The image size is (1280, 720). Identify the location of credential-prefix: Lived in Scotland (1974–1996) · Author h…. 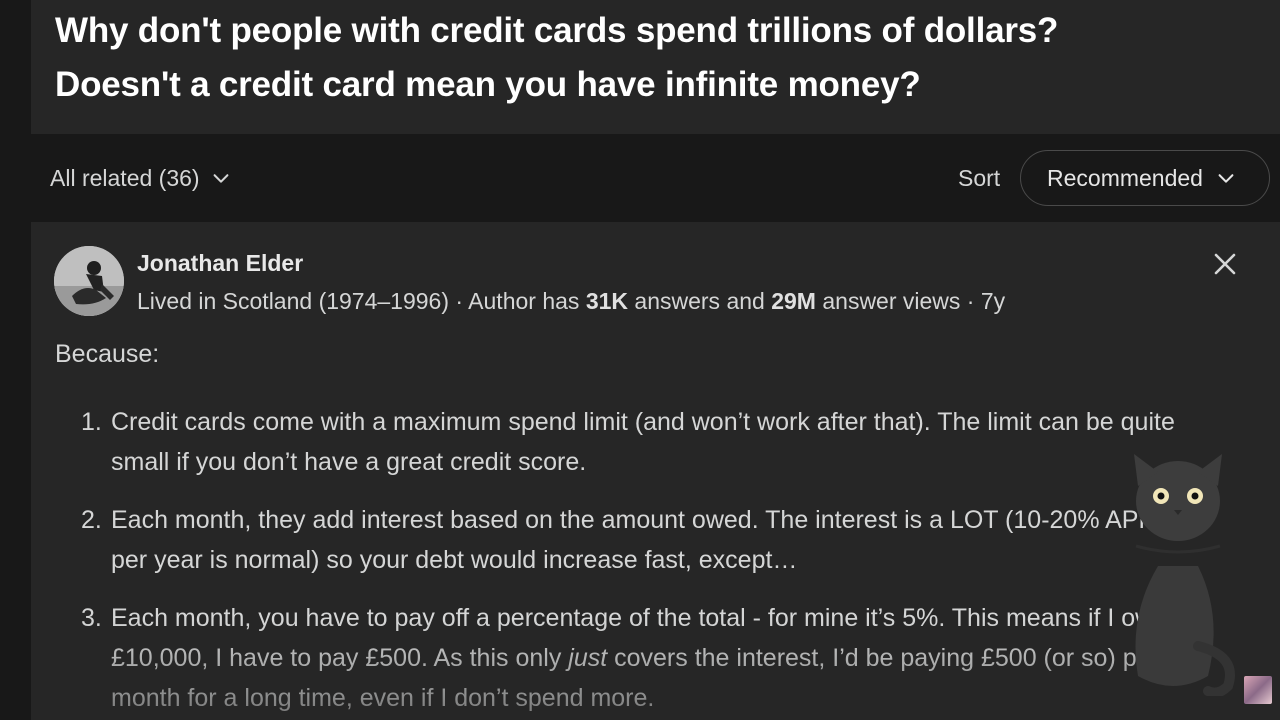
(361, 301).